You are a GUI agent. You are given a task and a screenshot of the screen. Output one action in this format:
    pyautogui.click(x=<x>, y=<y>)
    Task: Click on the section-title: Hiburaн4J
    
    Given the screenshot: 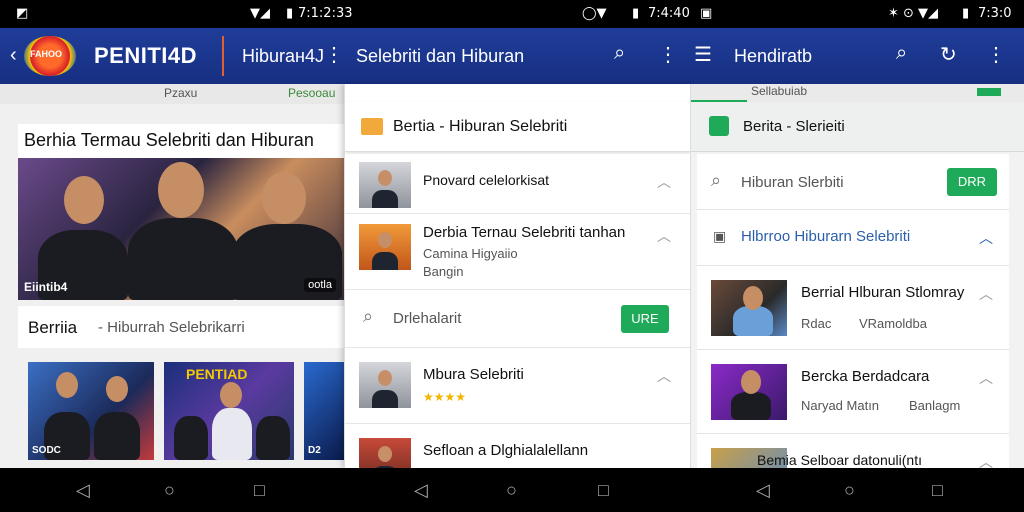 What is the action you would take?
    pyautogui.click(x=283, y=56)
    